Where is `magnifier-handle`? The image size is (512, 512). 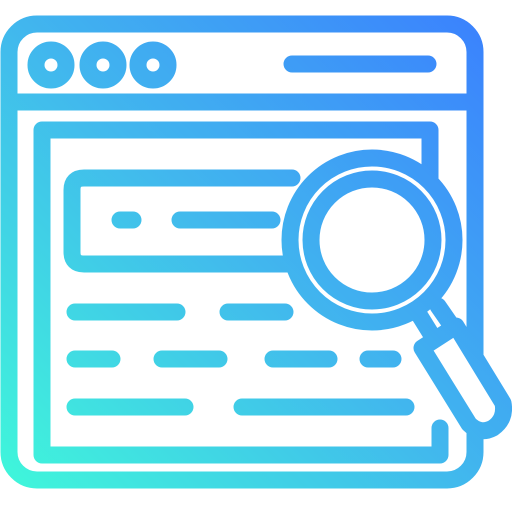 magnifier-handle is located at coordinates (462, 378).